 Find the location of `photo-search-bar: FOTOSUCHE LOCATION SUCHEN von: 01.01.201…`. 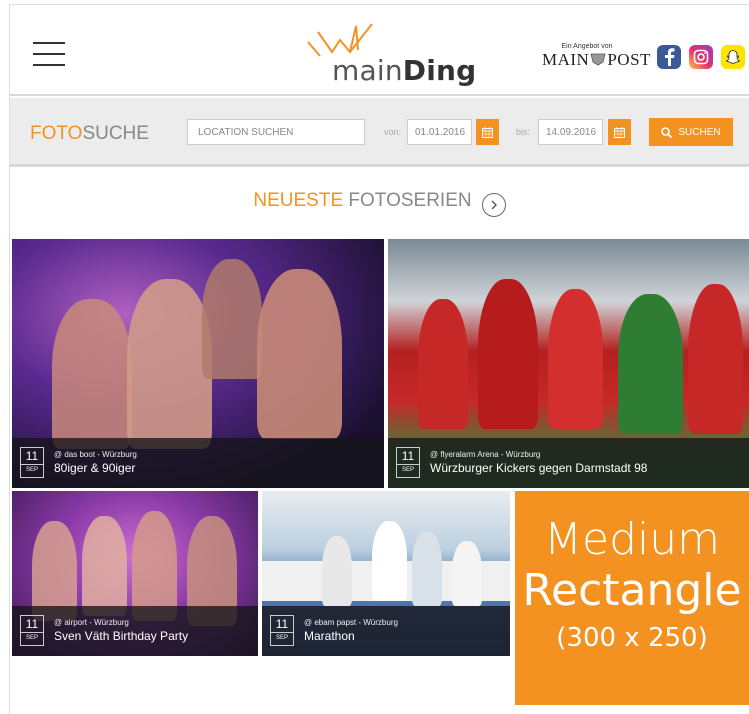

photo-search-bar: FOTOSUCHE LOCATION SUCHEN von: 01.01.201… is located at coordinates (379, 132).